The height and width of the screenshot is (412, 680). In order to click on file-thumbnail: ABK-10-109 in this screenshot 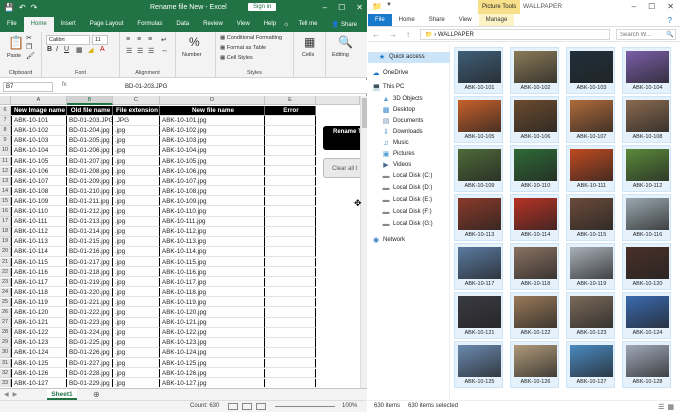, I will do `click(478, 168)`.